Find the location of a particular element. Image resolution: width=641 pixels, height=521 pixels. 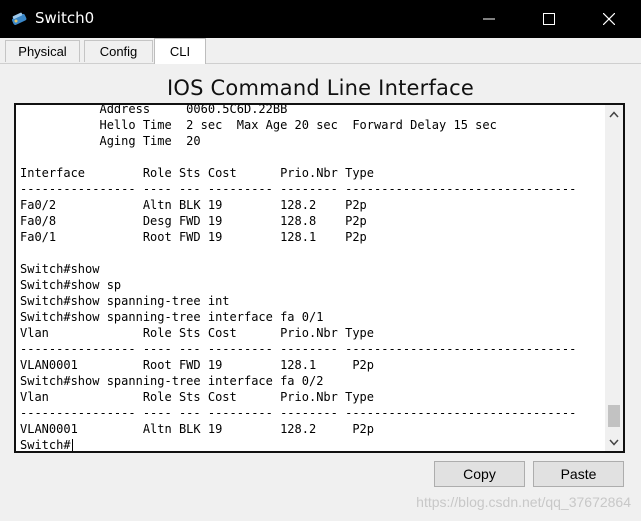

terminal-prompt-line: Switch# is located at coordinates (313, 444).